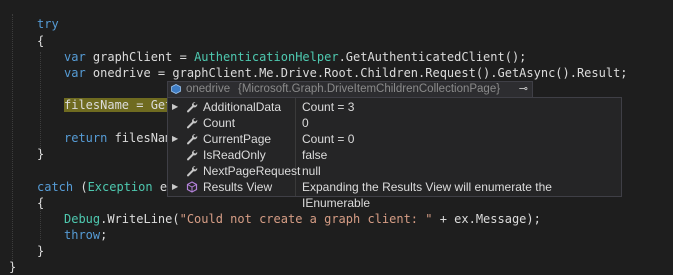 This screenshot has width=673, height=275. I want to click on keyword: try, so click(48, 24).